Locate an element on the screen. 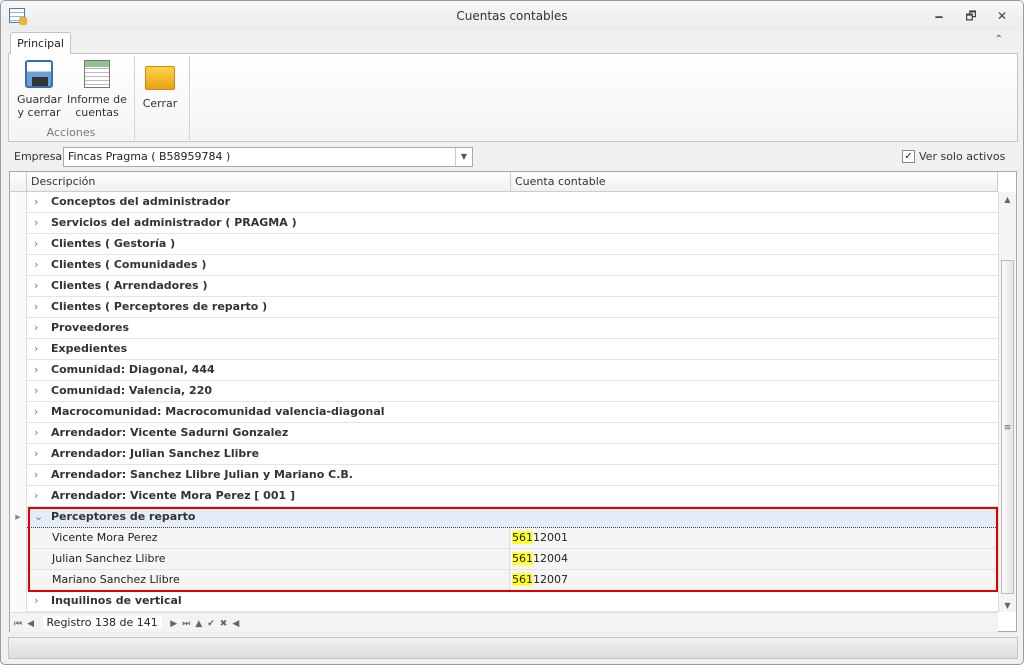 Image resolution: width=1024 pixels, height=665 pixels. cuenta-cell: 56112001 is located at coordinates (540, 538).